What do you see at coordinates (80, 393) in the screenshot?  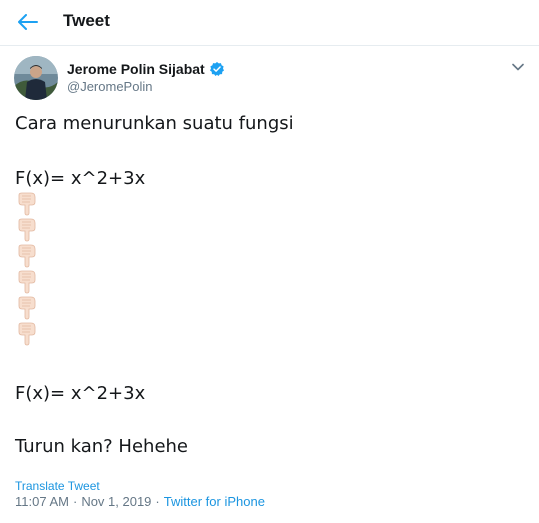 I see `tweet-text-line-3: F(x)= x^2+3x` at bounding box center [80, 393].